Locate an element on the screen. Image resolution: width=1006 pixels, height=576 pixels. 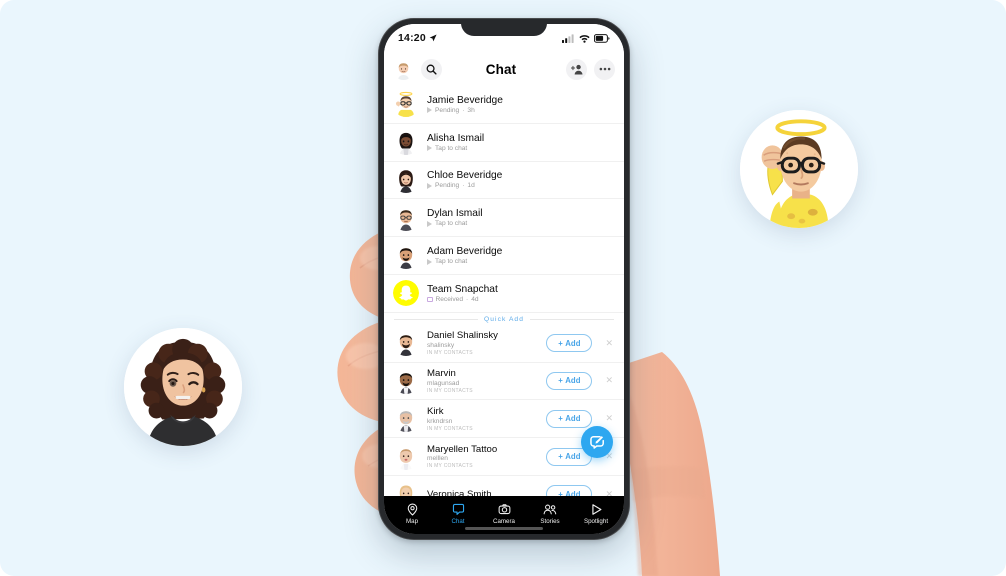
status-indicators is located at coordinates (586, 38).